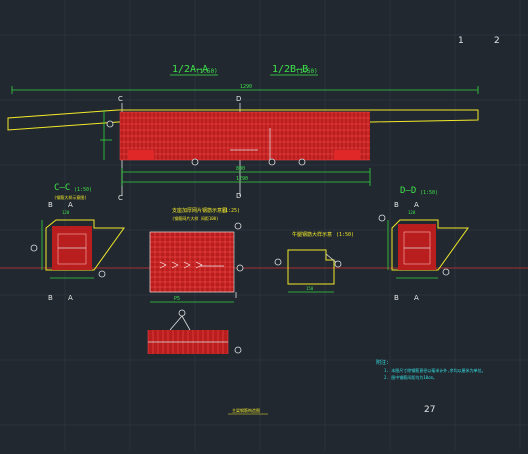 This screenshot has width=528, height=454. I want to click on drawing-number: 27, so click(429, 410).